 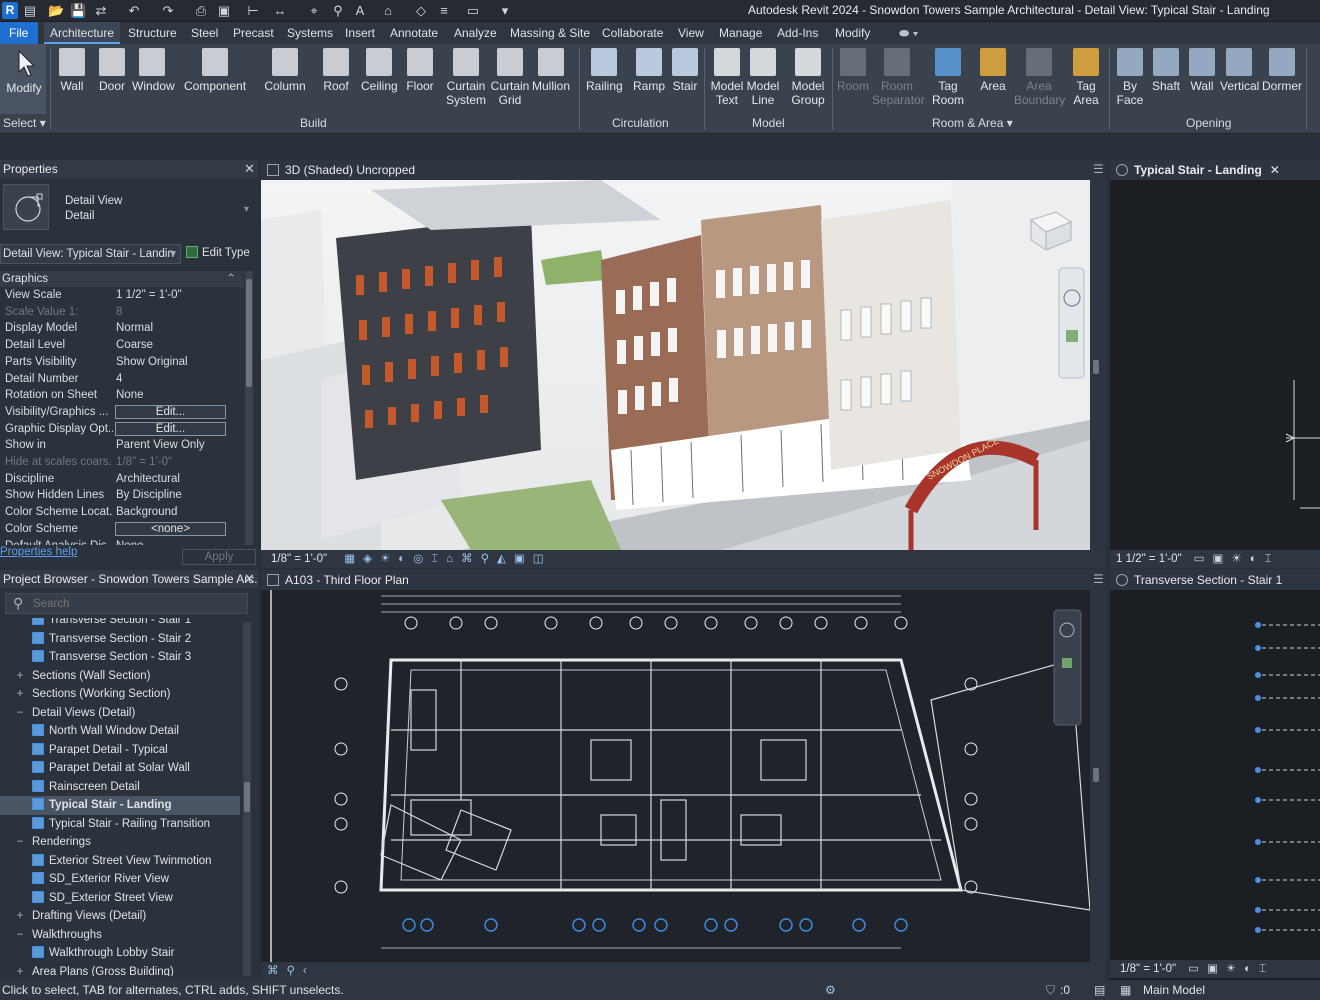 I want to click on browser-item: + Sections (Working Section), so click(x=120, y=694).